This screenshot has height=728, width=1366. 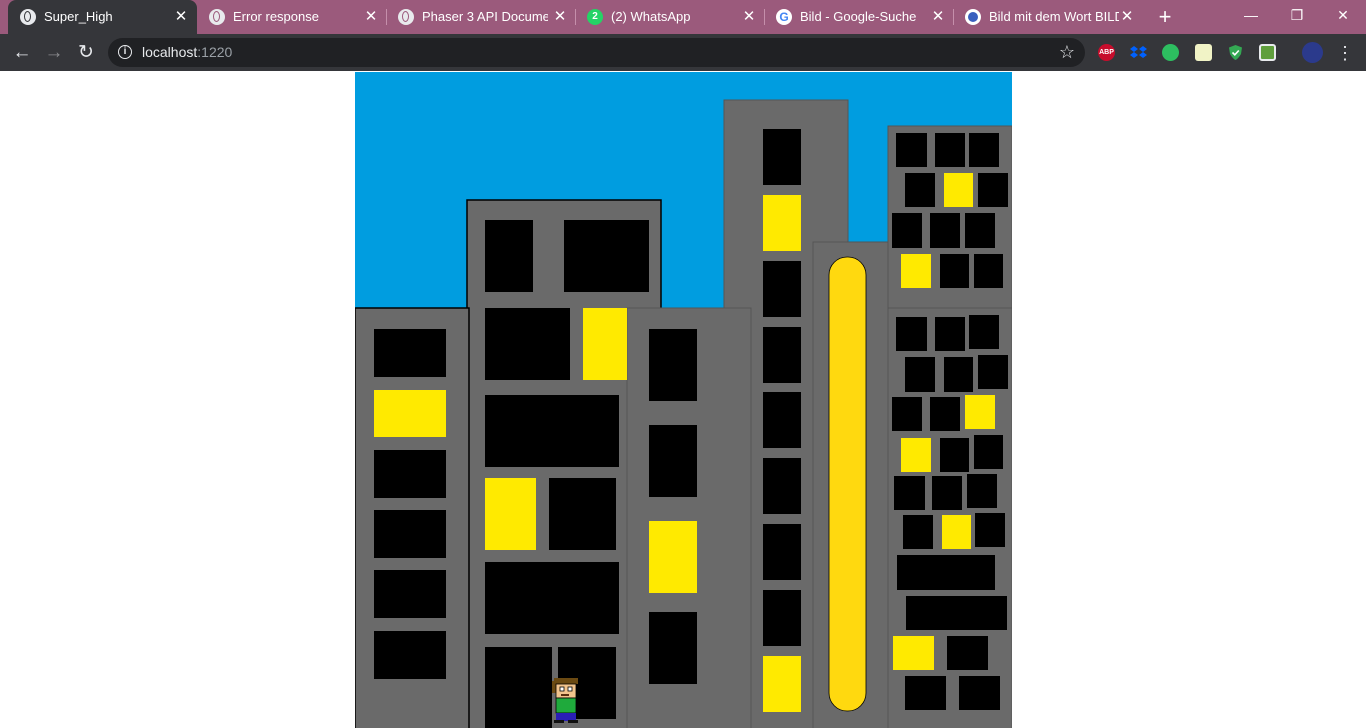 I want to click on tab-title: Bild - Google-Suche, so click(x=858, y=16).